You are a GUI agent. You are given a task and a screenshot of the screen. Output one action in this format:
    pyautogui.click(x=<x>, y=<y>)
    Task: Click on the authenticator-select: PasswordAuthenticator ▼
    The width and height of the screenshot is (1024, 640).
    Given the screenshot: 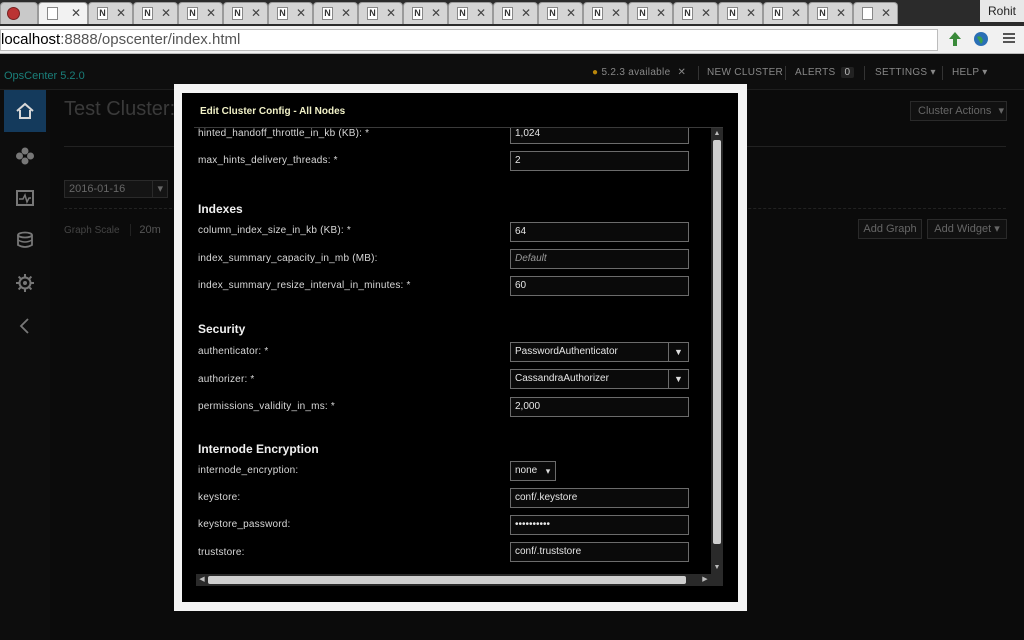 What is the action you would take?
    pyautogui.click(x=599, y=352)
    